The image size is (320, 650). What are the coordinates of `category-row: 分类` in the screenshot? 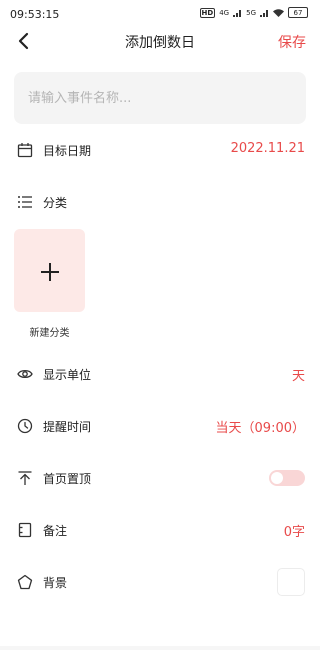 It's located at (160, 202).